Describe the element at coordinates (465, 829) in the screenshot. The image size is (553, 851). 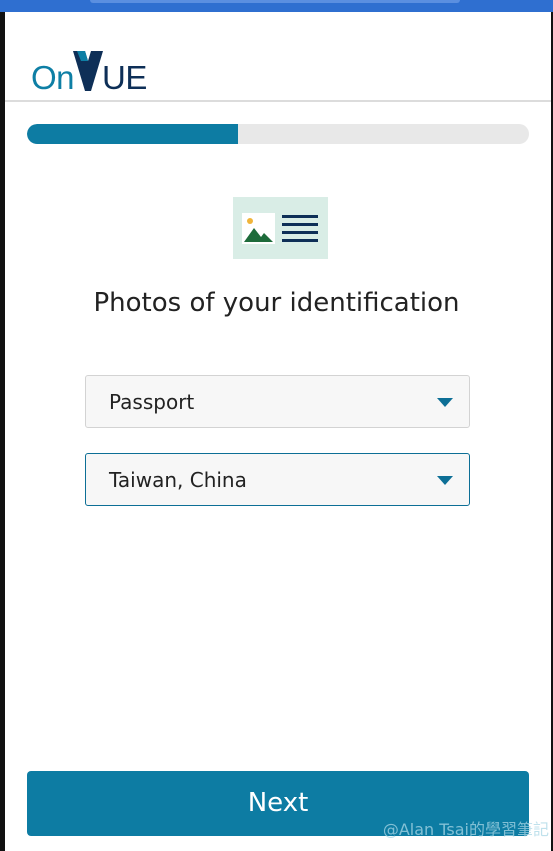
I see `watermark: @Alan Tsai的學習筆記` at that location.